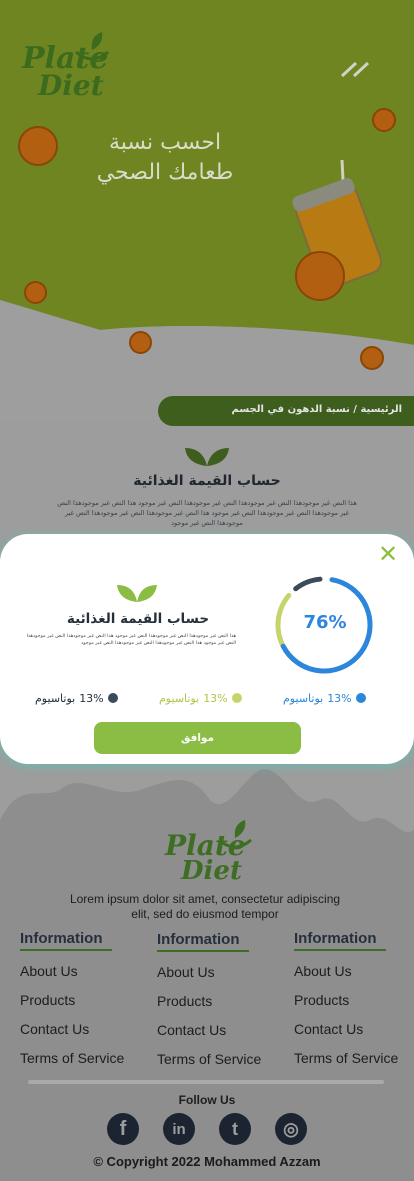  What do you see at coordinates (325, 622) in the screenshot?
I see `gauge-value: 76%` at bounding box center [325, 622].